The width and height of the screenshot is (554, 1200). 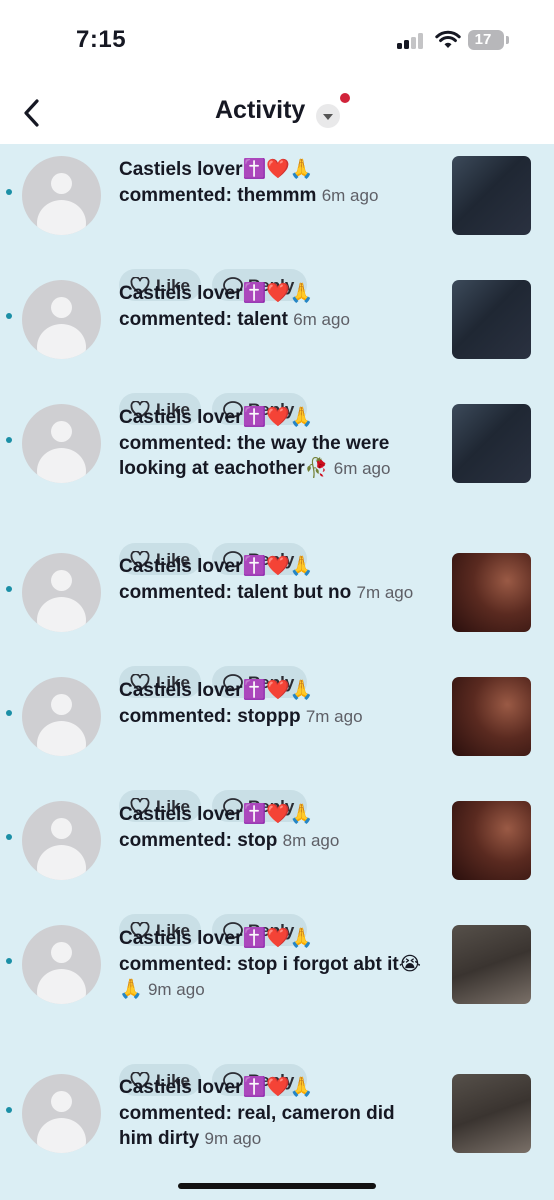 I want to click on comment-body: commented: talent but no, so click(x=235, y=592).